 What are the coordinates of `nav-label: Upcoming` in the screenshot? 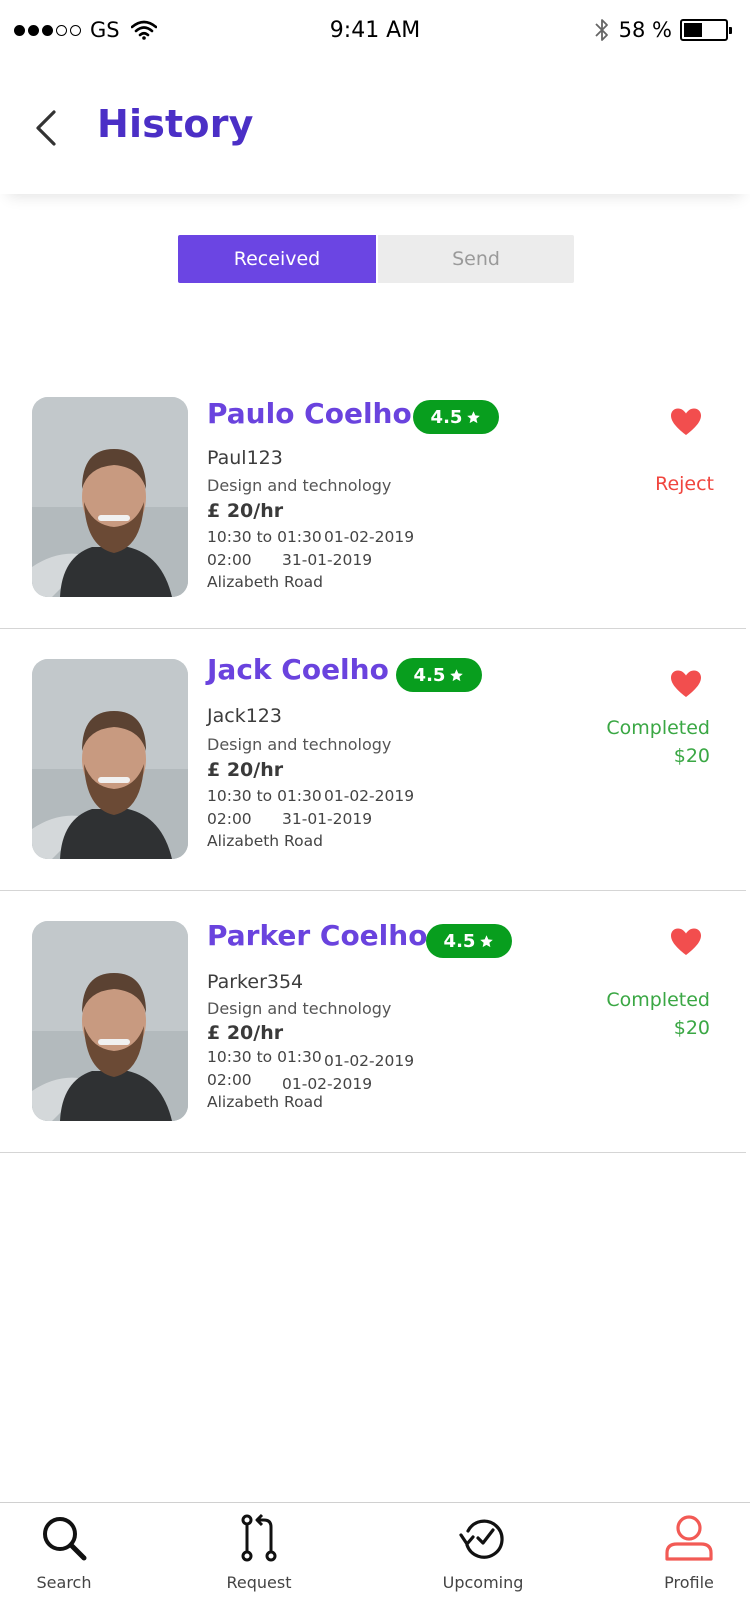 It's located at (483, 1582).